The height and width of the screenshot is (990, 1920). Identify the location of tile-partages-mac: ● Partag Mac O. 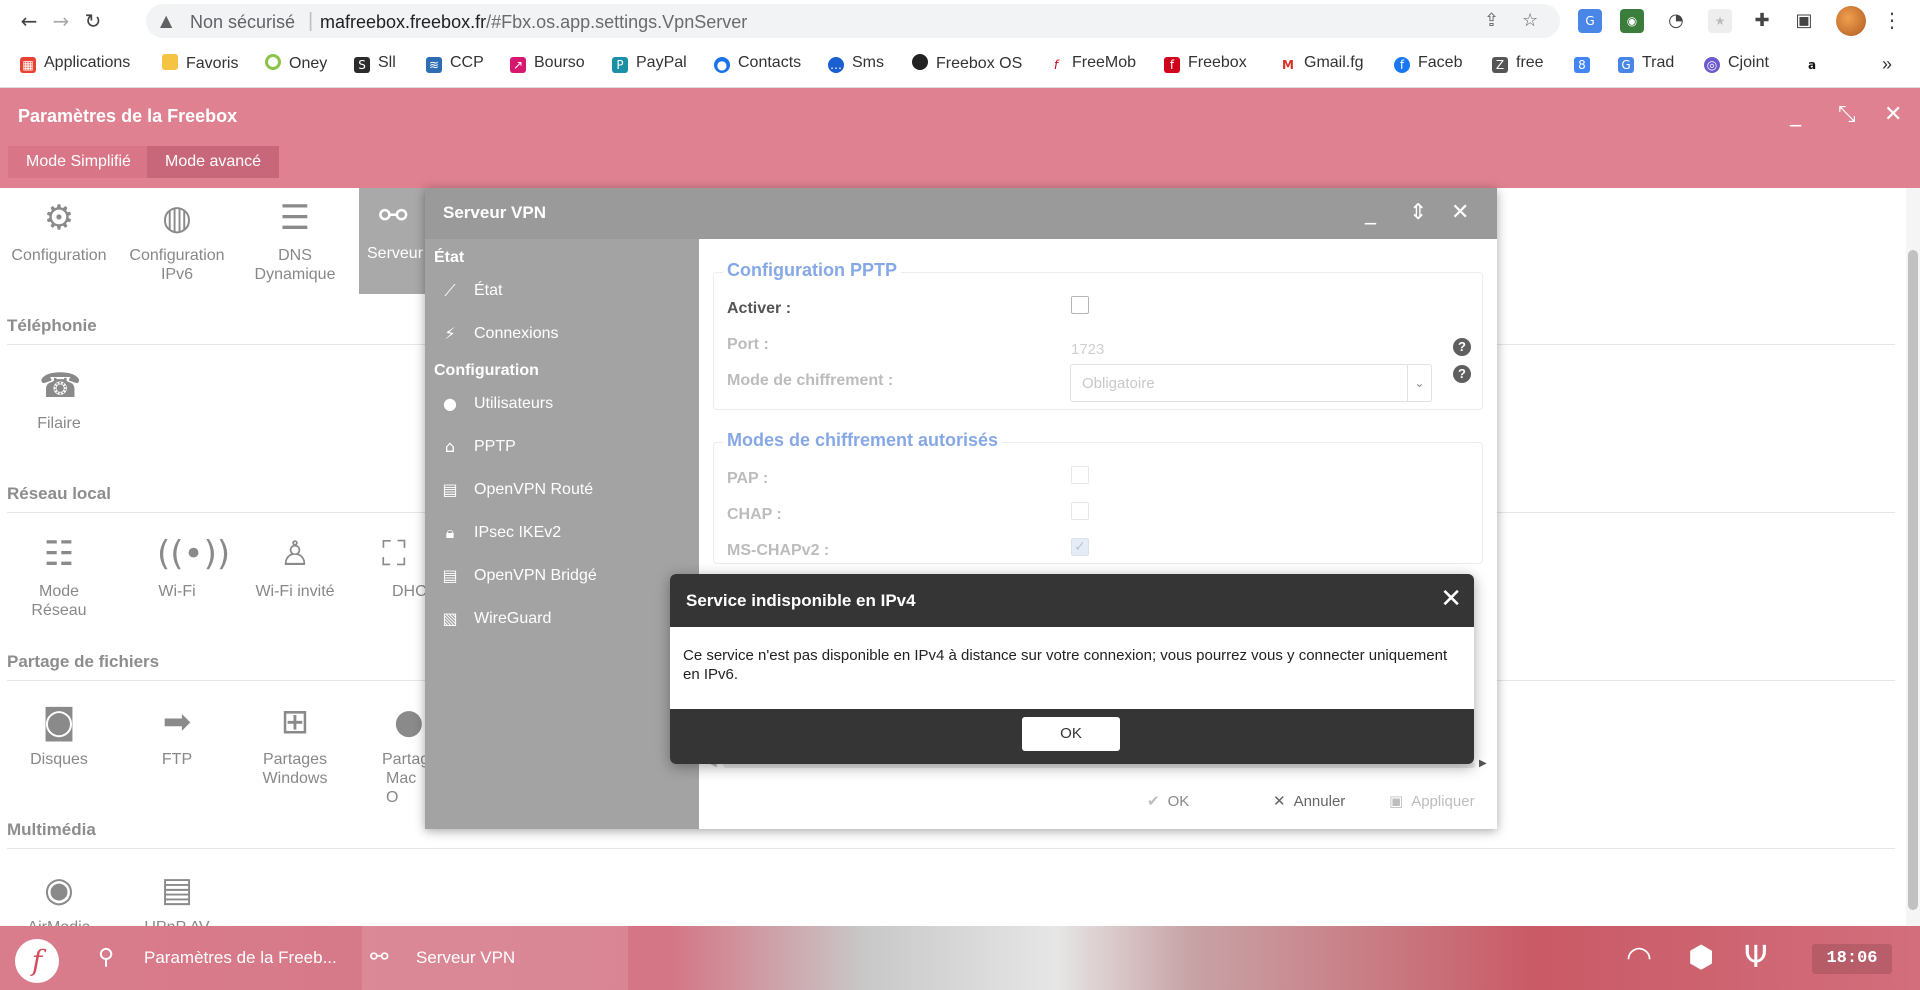
(391, 754).